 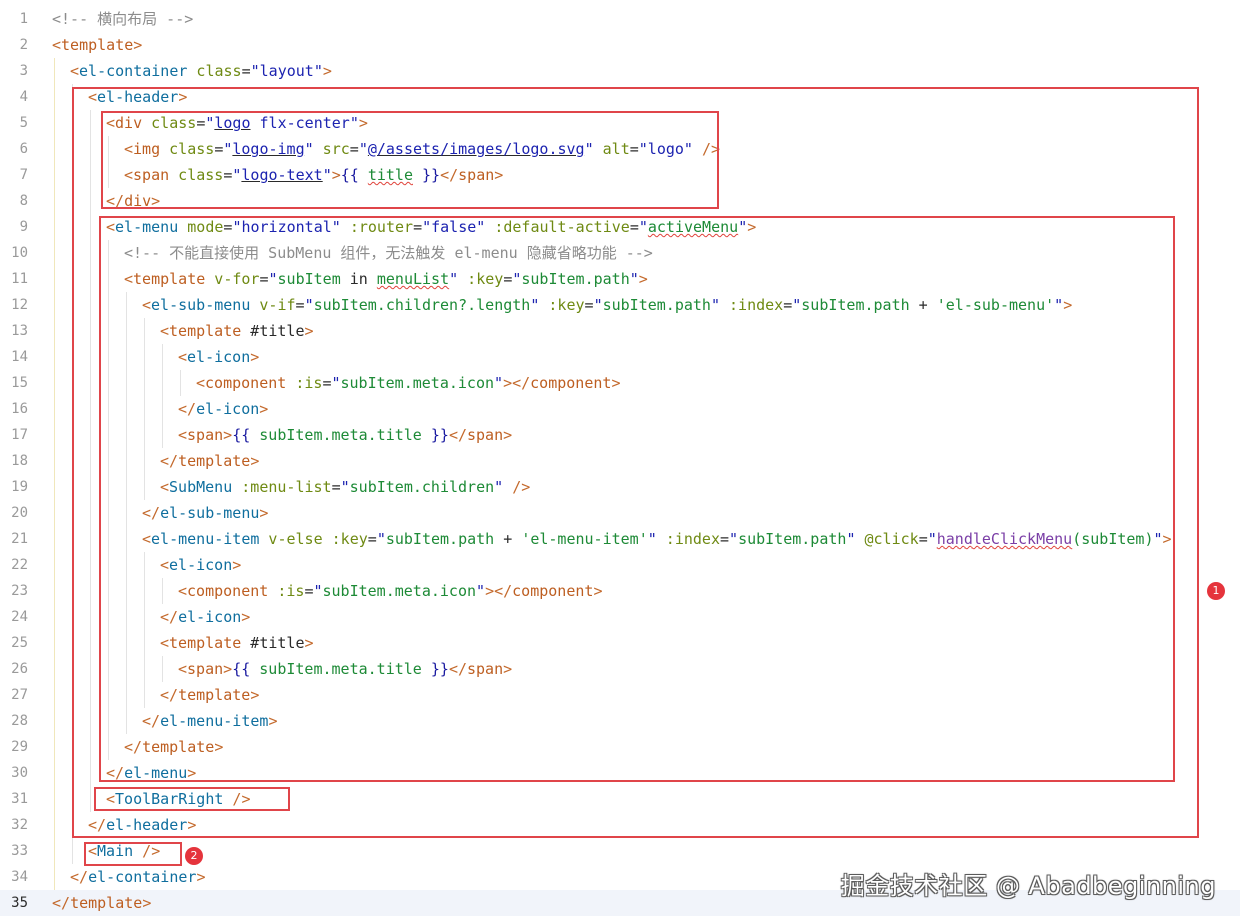 I want to click on code-line: 30 </el-menu>, so click(x=620, y=773).